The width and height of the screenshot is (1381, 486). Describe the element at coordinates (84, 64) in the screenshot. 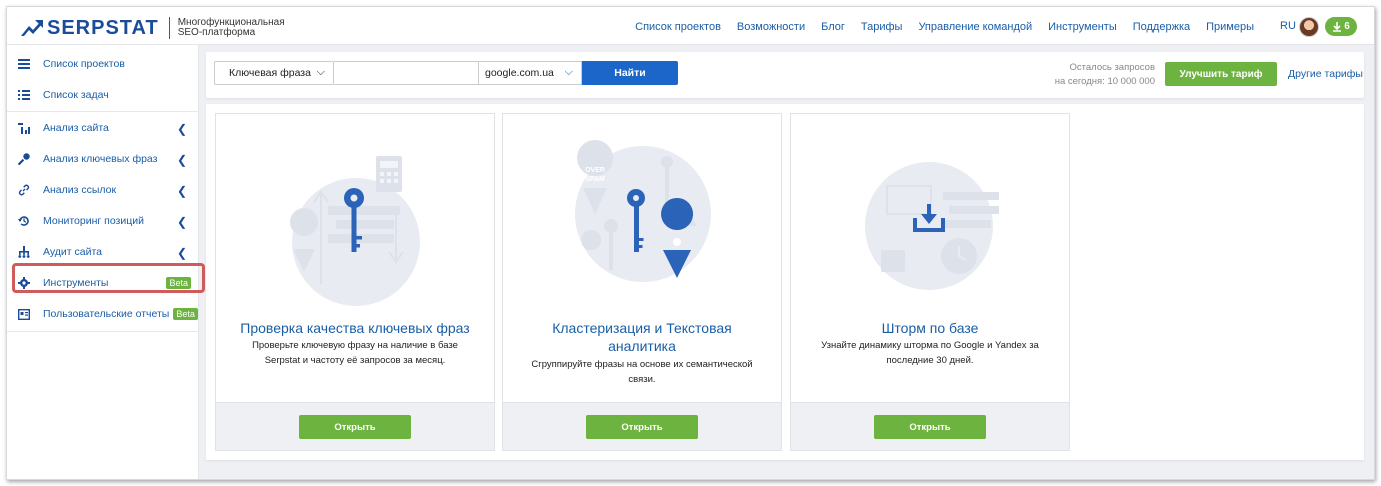

I see `sidebar-item-label: Список проектов` at that location.